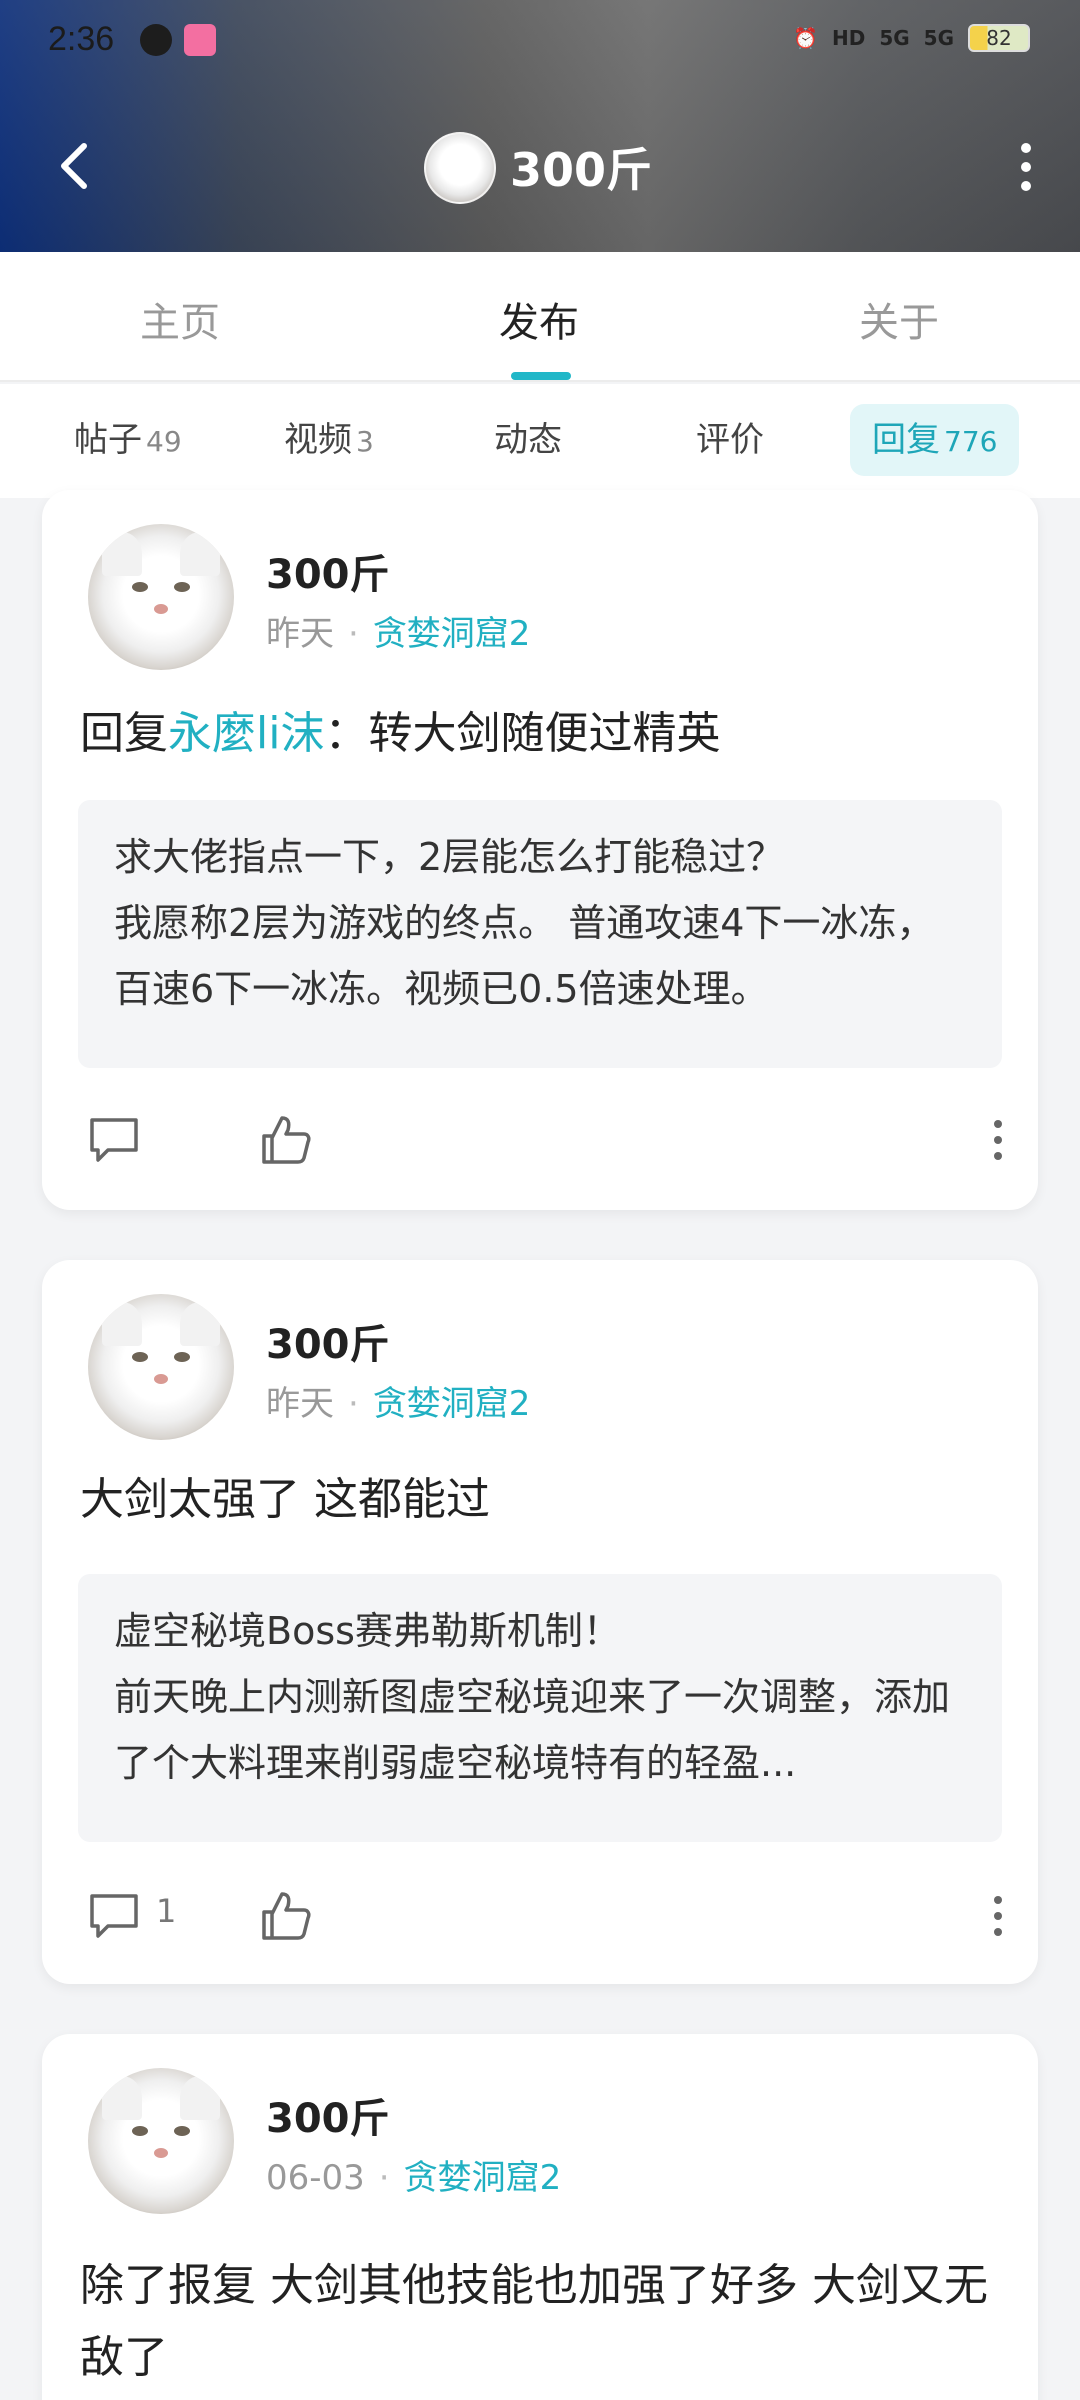 The image size is (1080, 2400). Describe the element at coordinates (76, 166) in the screenshot. I see `back-arrow-icon` at that location.